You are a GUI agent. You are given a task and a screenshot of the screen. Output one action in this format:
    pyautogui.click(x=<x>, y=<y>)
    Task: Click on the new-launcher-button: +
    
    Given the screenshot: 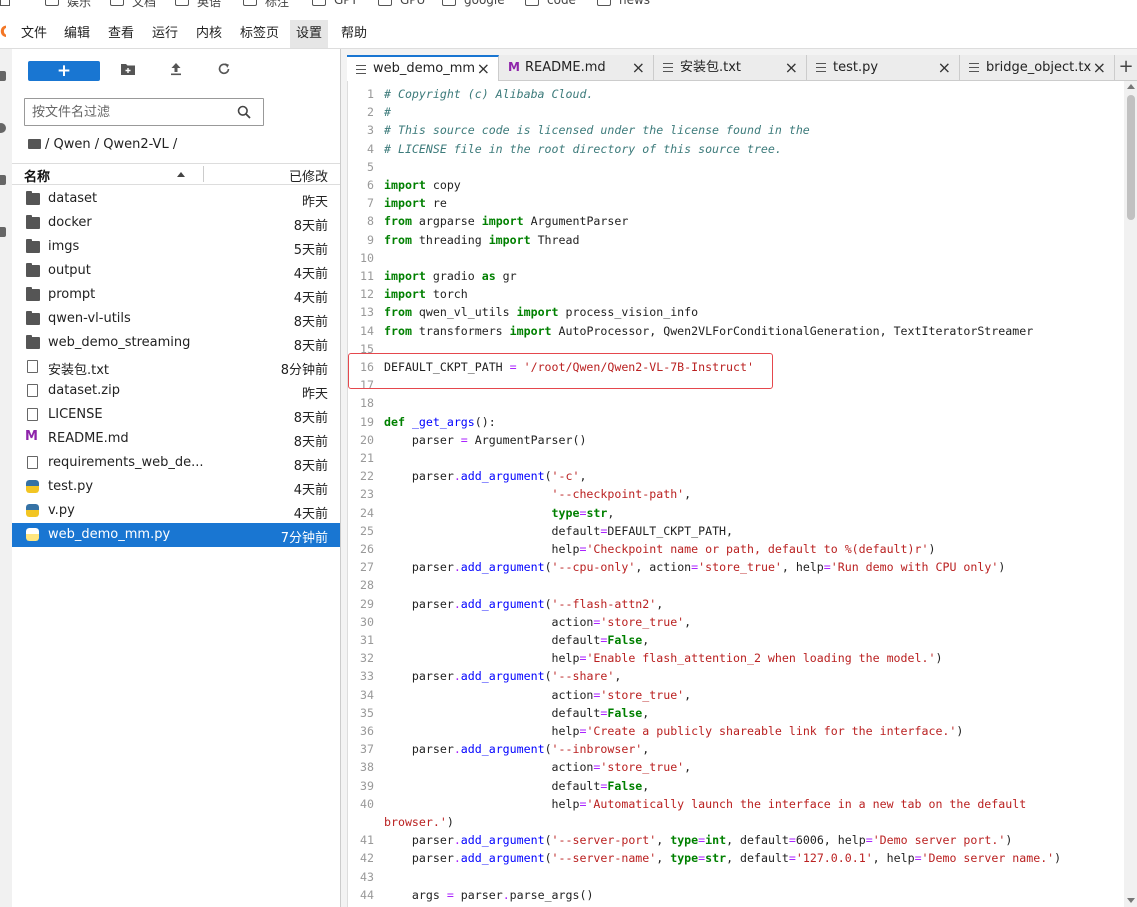 What is the action you would take?
    pyautogui.click(x=64, y=71)
    